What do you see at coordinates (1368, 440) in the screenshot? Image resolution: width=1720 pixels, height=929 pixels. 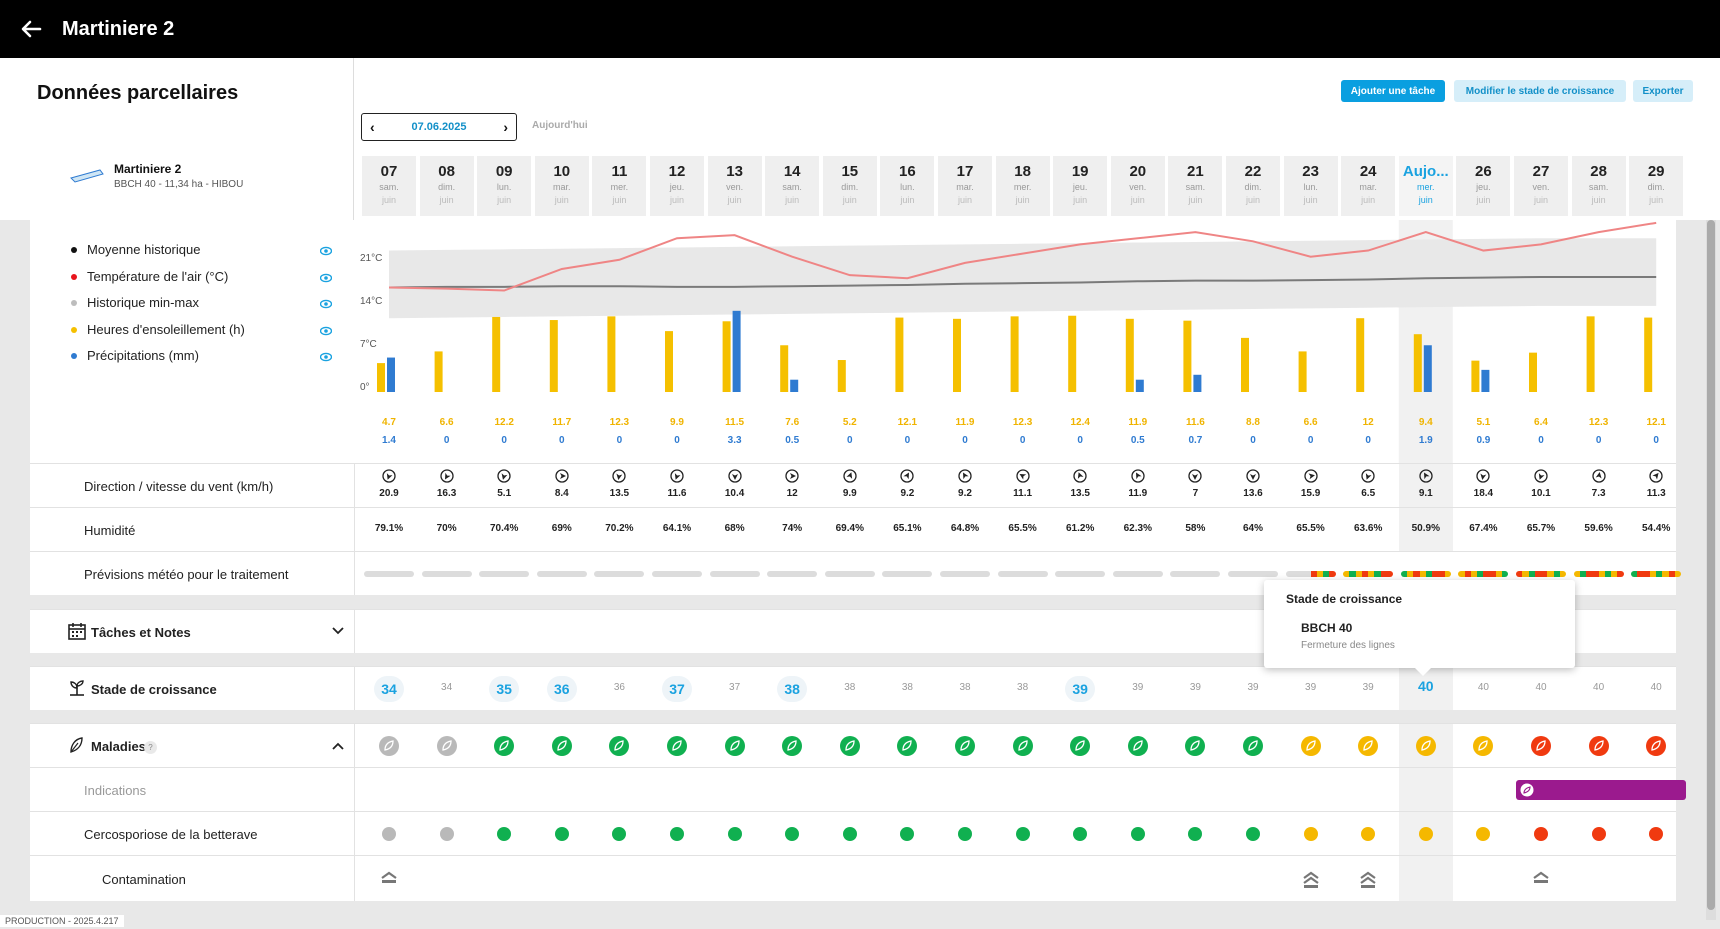 I see `precip-value-label: 0` at bounding box center [1368, 440].